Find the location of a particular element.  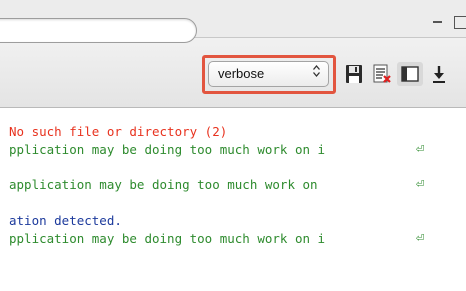

minimize-icon is located at coordinates (437, 22).